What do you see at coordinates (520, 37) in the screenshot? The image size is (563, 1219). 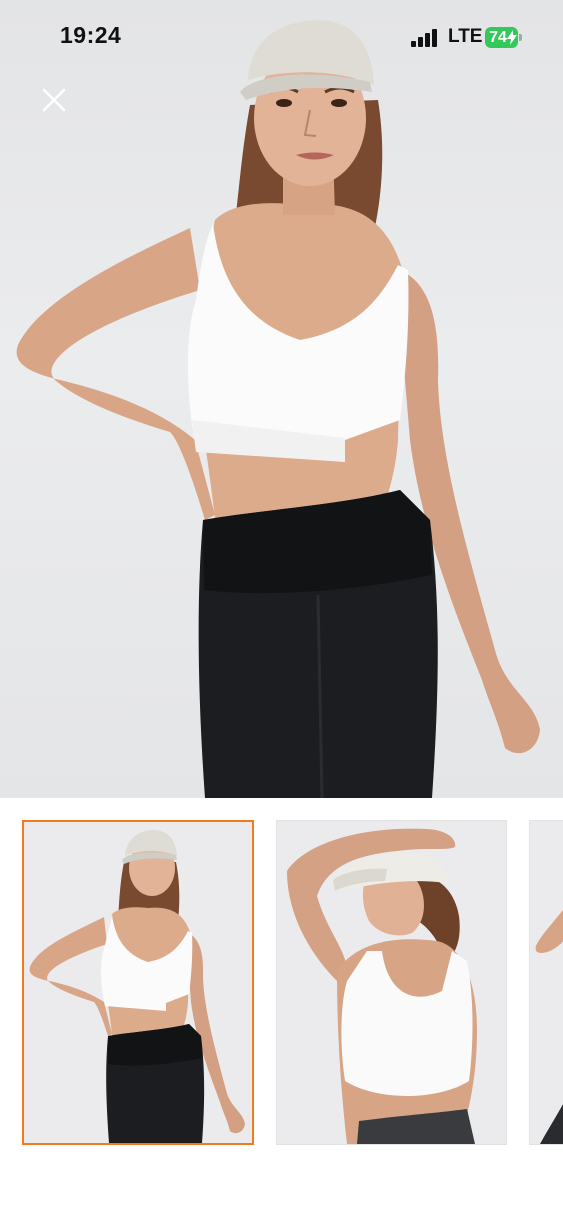 I see `battery-cap` at bounding box center [520, 37].